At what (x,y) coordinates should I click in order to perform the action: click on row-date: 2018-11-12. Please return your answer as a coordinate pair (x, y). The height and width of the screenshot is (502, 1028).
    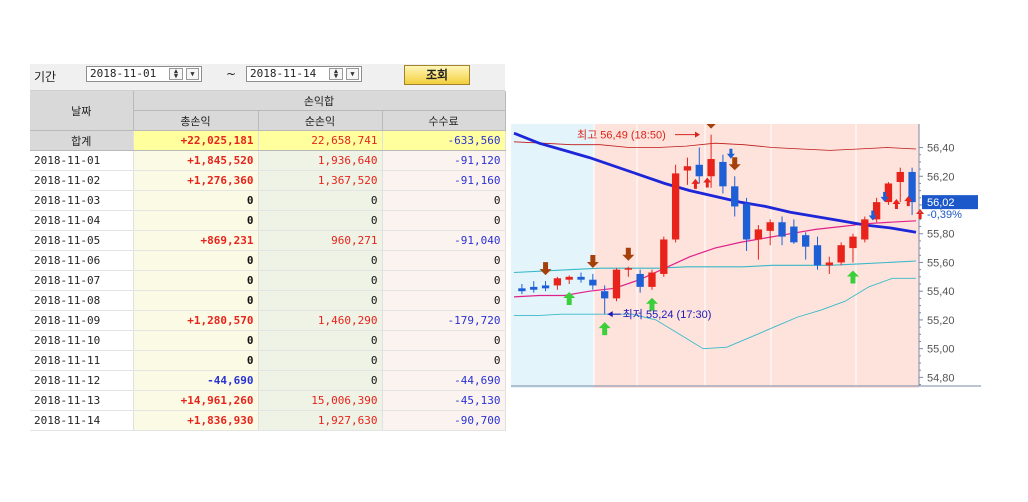
    Looking at the image, I should click on (82, 380).